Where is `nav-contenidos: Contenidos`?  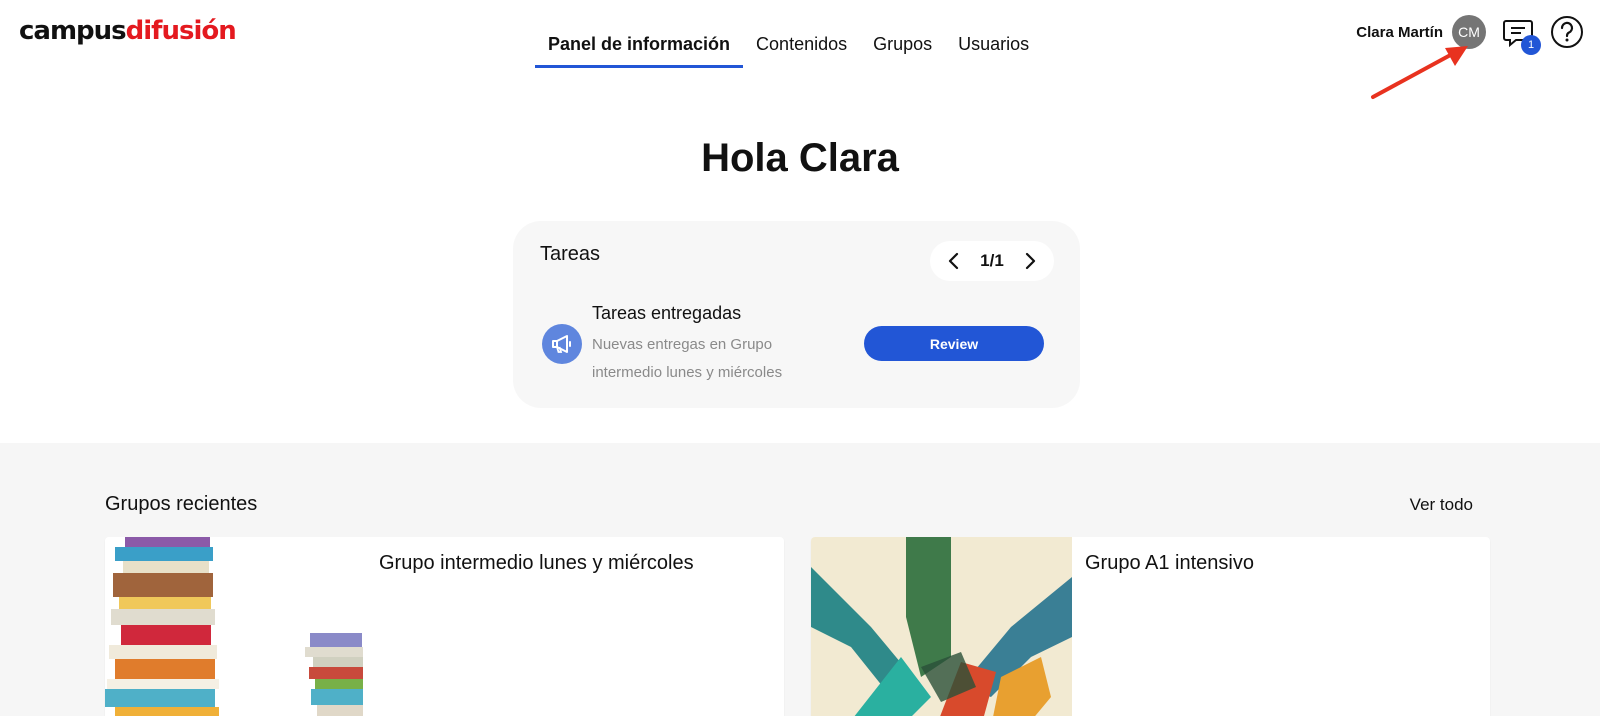
nav-contenidos: Contenidos is located at coordinates (801, 46).